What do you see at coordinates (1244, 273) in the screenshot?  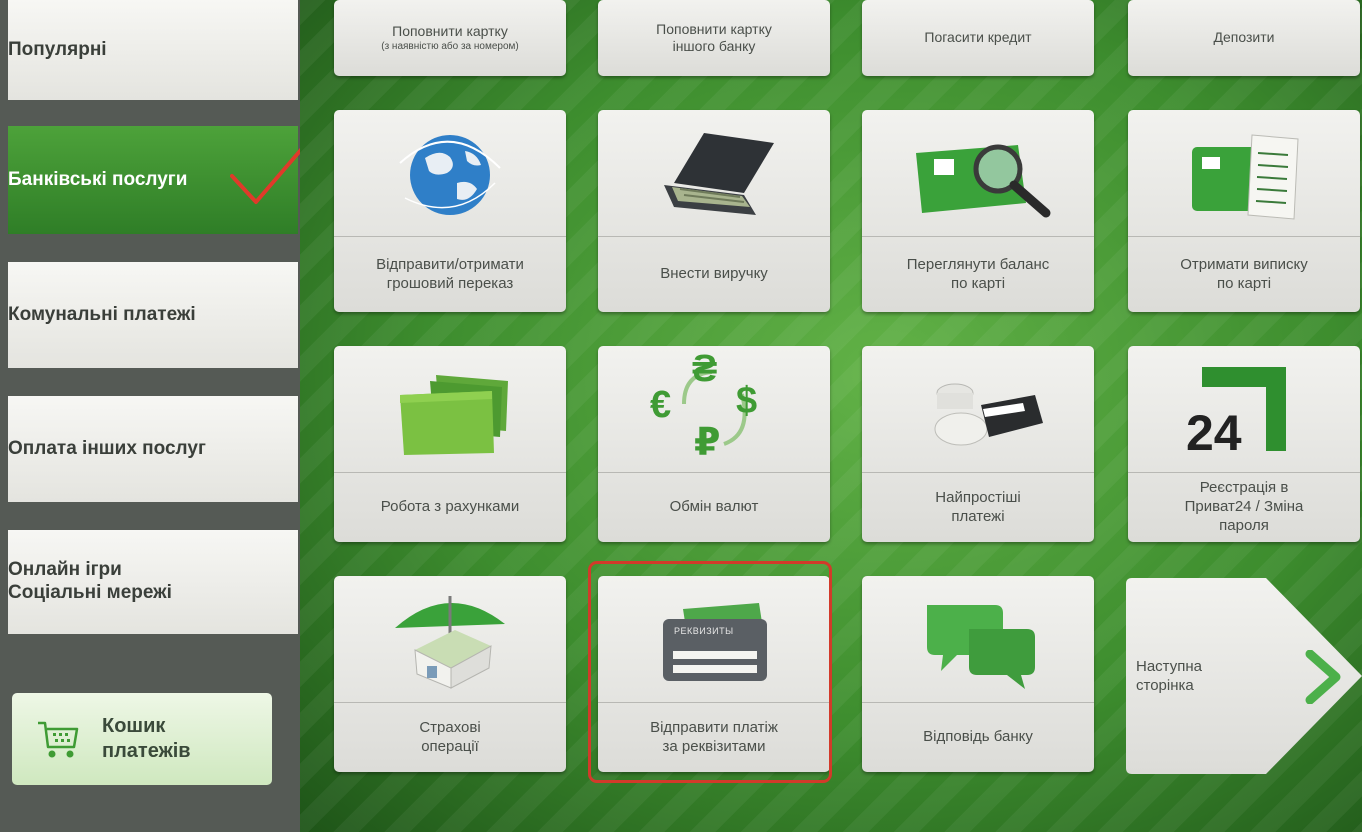 I see `tile-label: Отримати виписку по карті` at bounding box center [1244, 273].